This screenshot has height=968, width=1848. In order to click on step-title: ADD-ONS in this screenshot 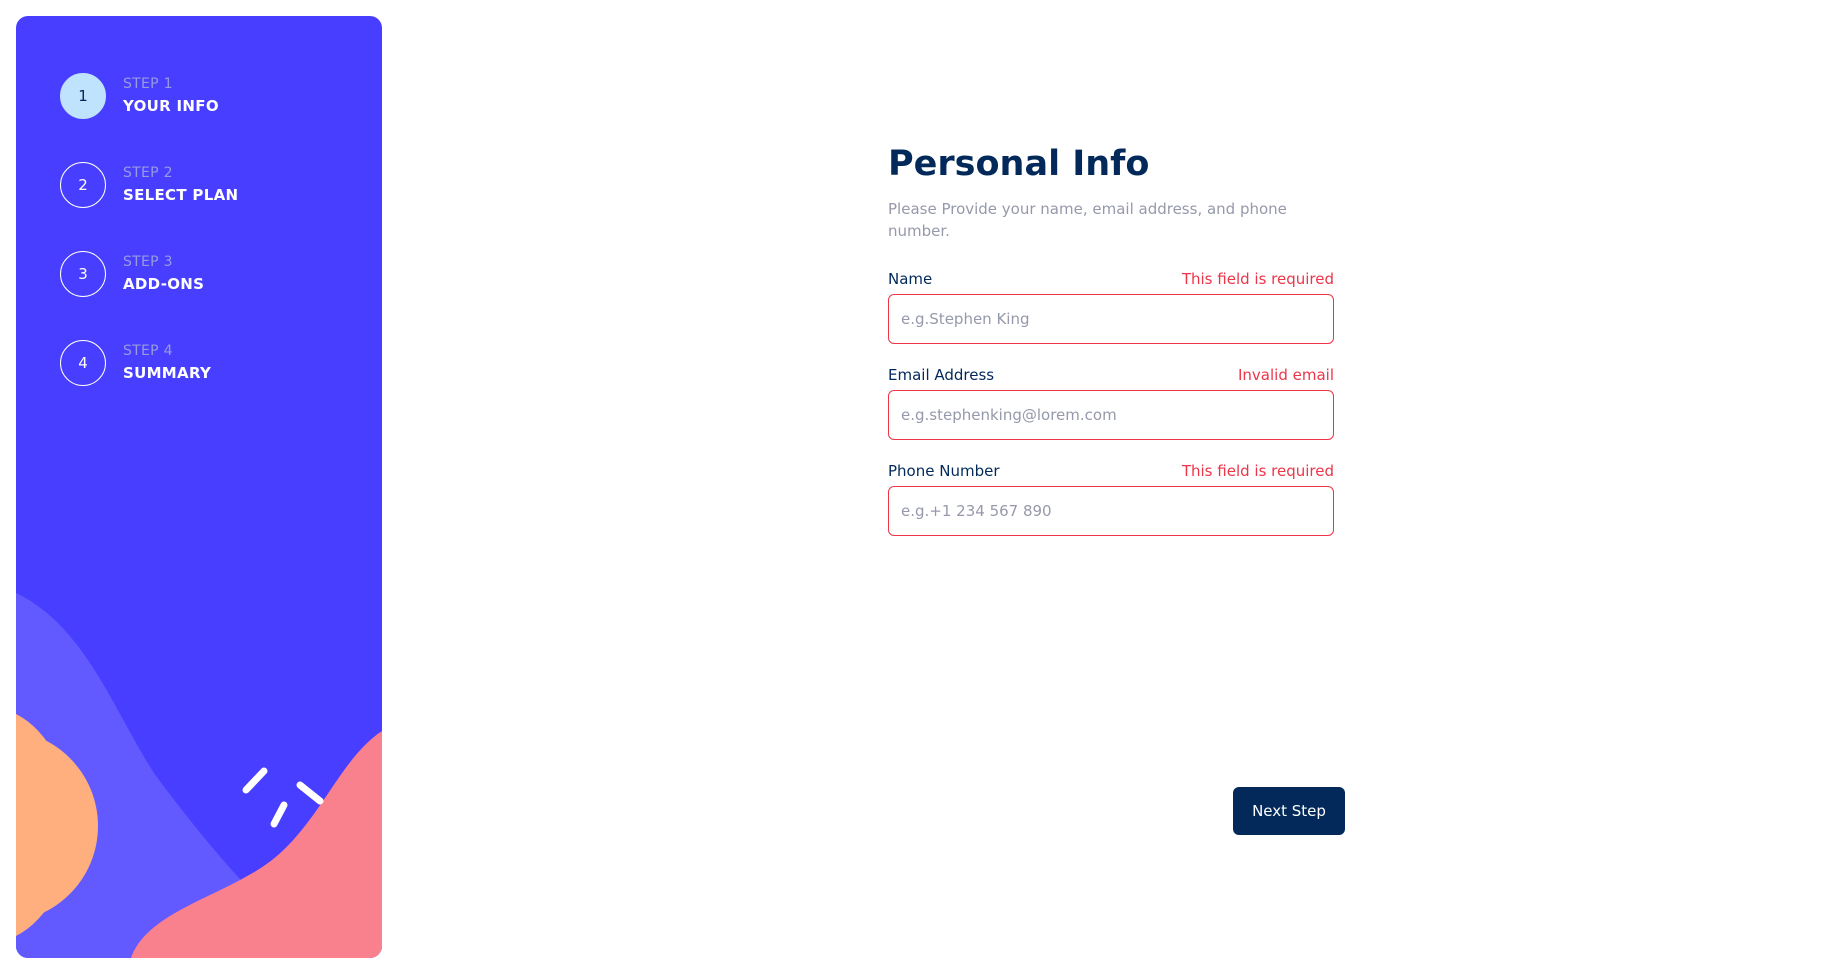, I will do `click(164, 284)`.